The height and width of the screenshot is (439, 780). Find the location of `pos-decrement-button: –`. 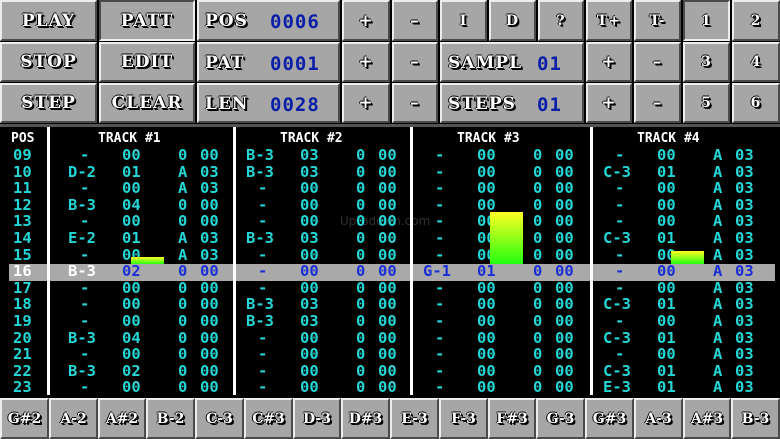

pos-decrement-button: – is located at coordinates (415, 20).